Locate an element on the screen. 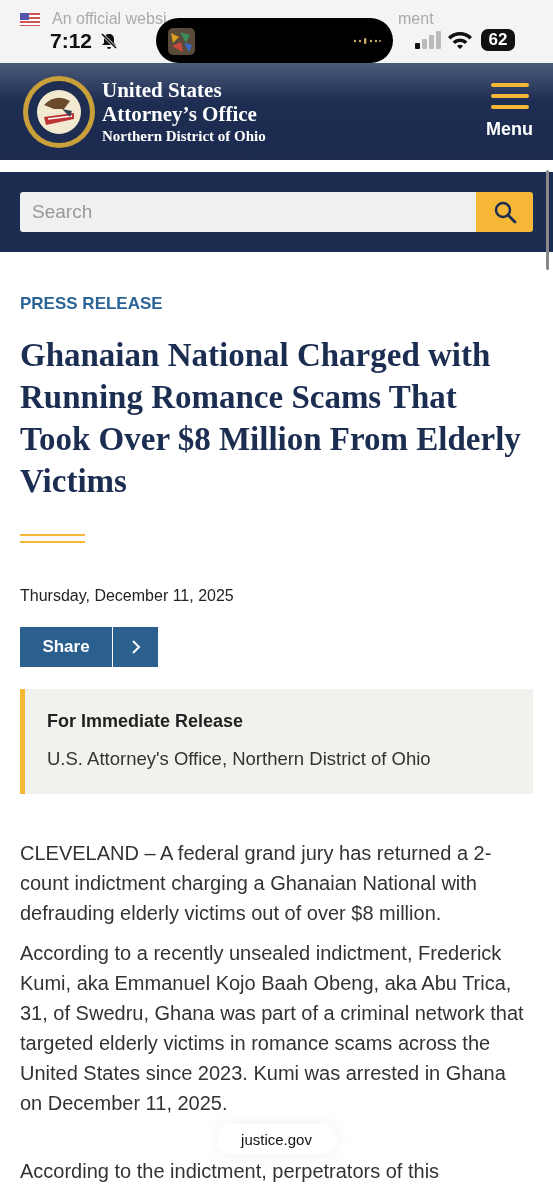 This screenshot has height=1200, width=553. clock-time: 7:12 is located at coordinates (71, 41).